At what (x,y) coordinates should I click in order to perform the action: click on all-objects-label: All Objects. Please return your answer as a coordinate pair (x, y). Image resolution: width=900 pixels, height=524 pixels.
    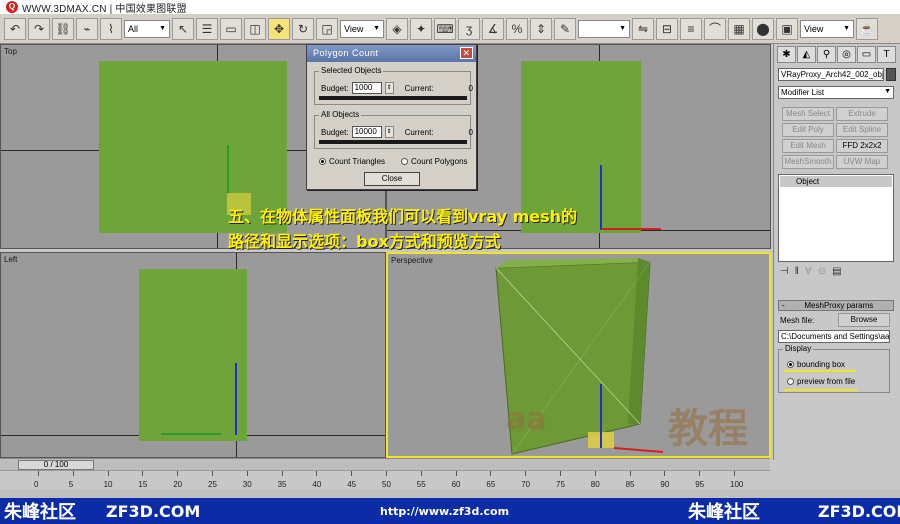
    Looking at the image, I should click on (340, 114).